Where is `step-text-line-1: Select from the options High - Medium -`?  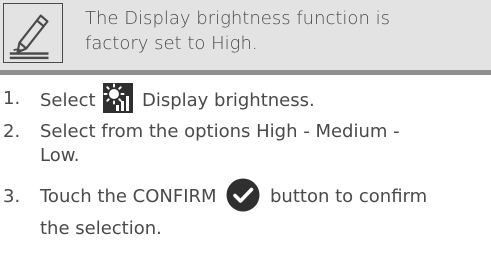 step-text-line-1: Select from the options High - Medium - is located at coordinates (220, 131).